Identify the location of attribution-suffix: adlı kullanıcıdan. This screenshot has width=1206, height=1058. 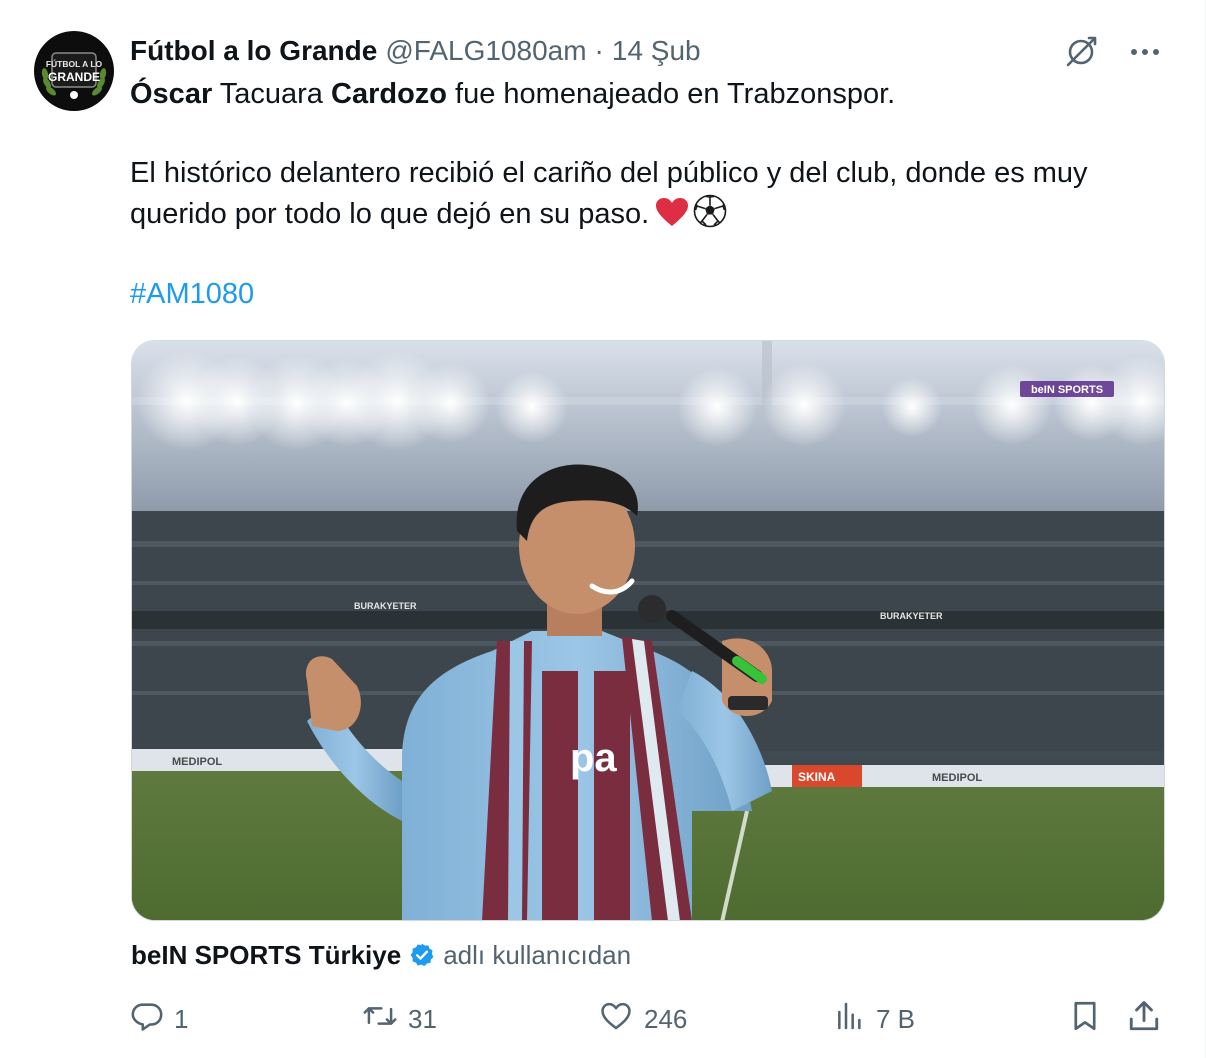
(537, 954).